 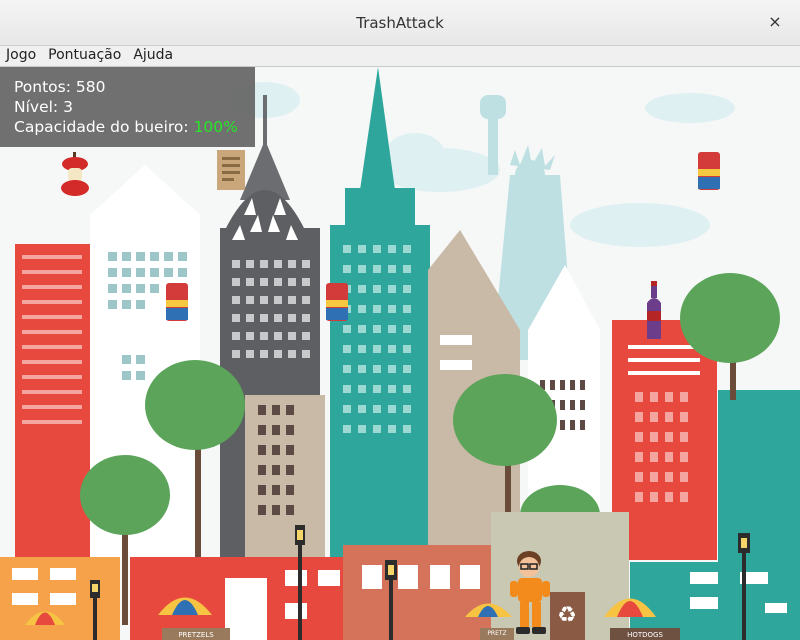 I want to click on level-value: 3, so click(x=68, y=107).